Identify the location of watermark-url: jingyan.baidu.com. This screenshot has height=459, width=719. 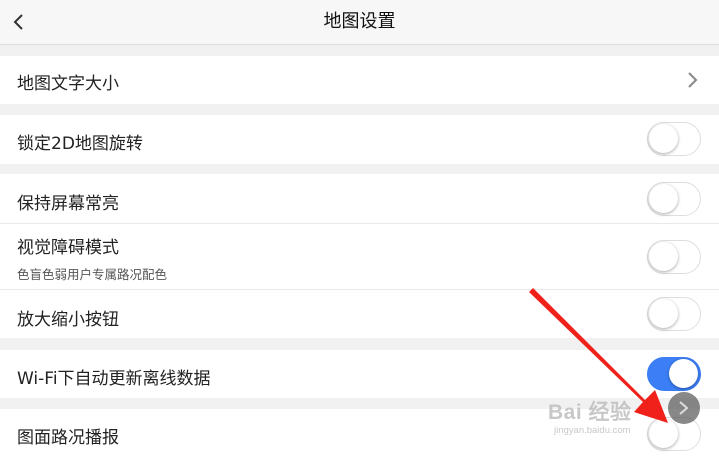
(592, 430).